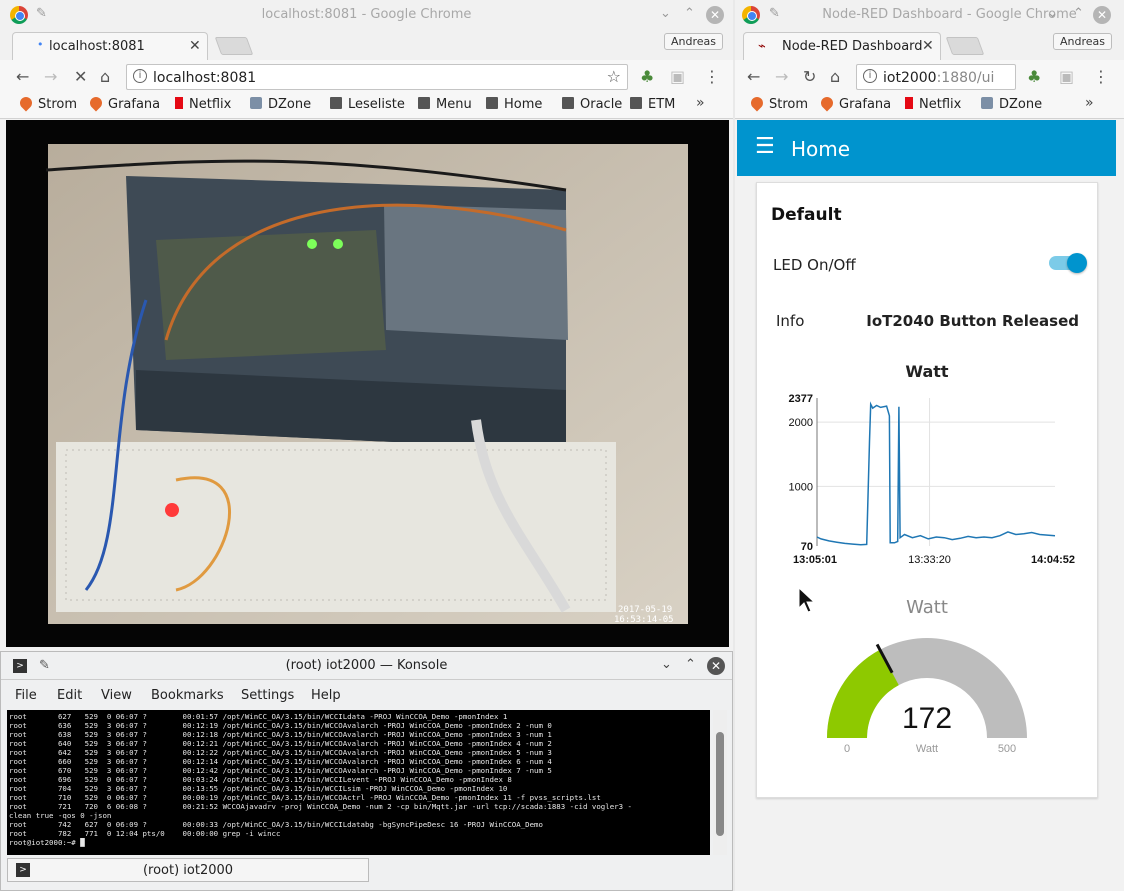 Image resolution: width=1124 pixels, height=891 pixels. I want to click on menu-view: View, so click(116, 695).